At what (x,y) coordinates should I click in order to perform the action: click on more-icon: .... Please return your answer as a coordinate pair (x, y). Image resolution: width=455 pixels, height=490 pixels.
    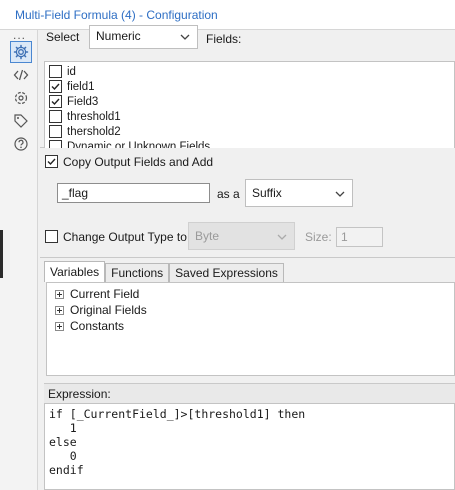
    Looking at the image, I should click on (19, 35).